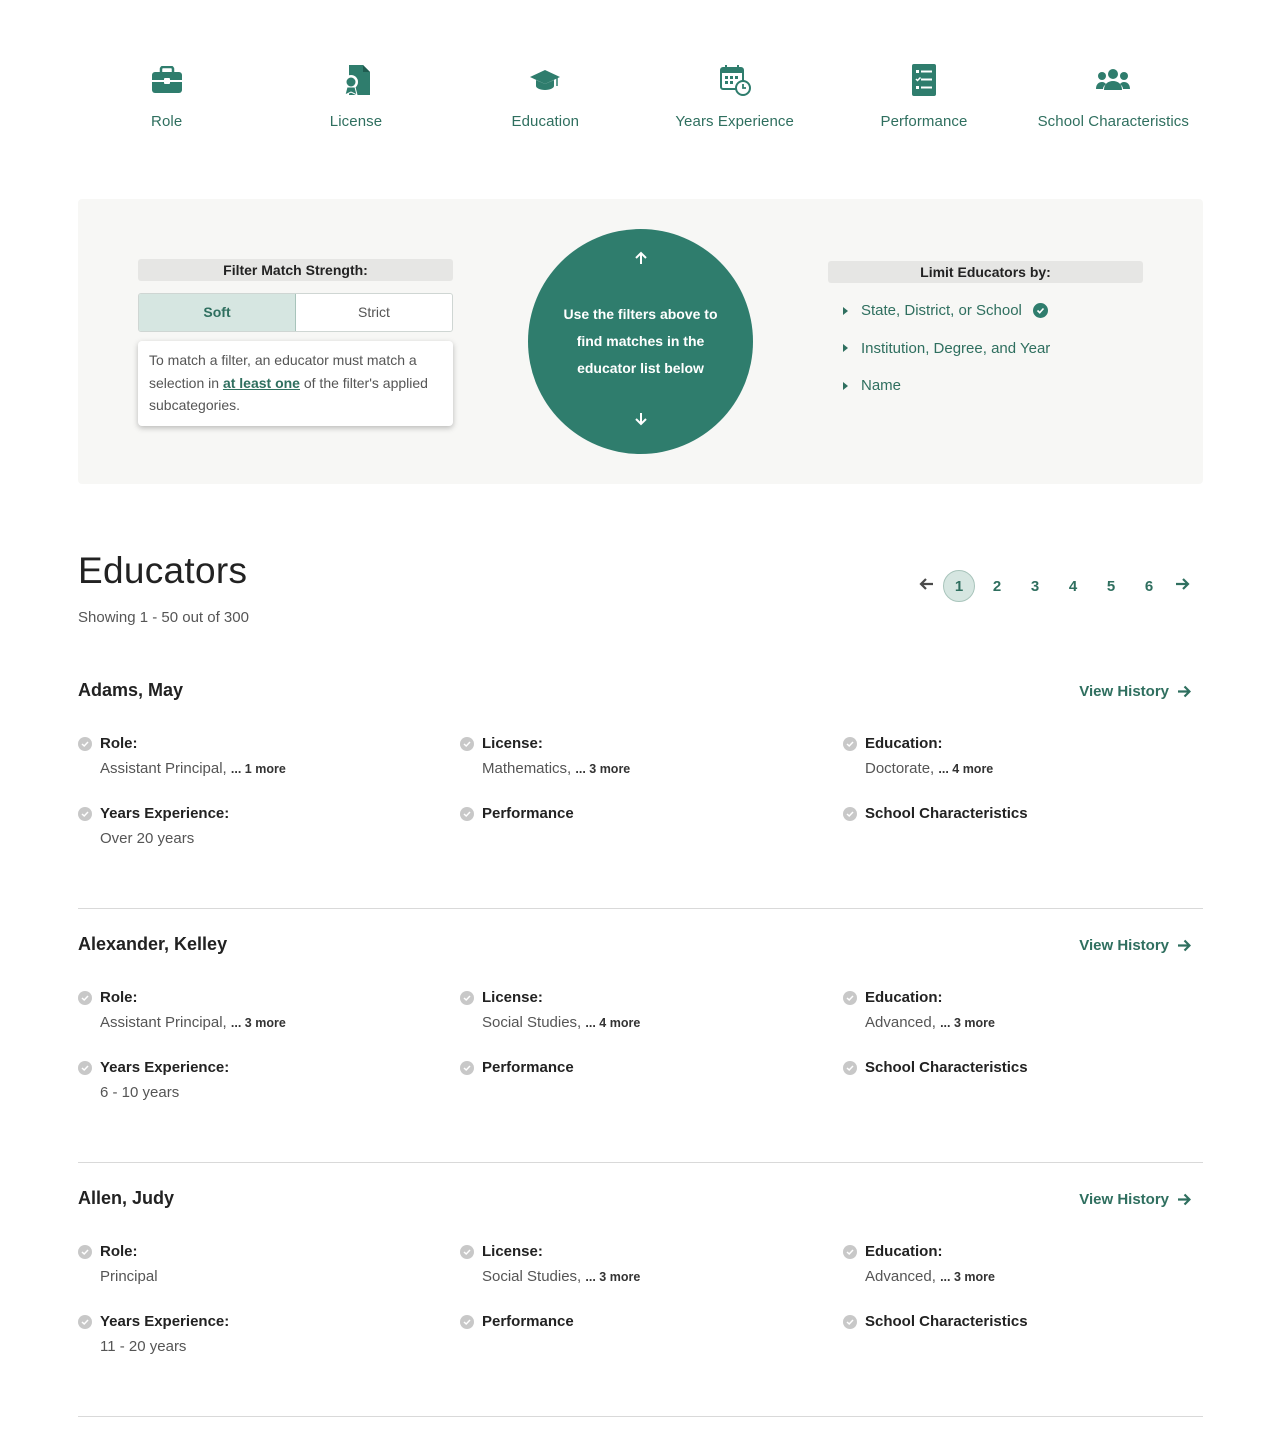  I want to click on educator-name: Adams, May, so click(131, 690).